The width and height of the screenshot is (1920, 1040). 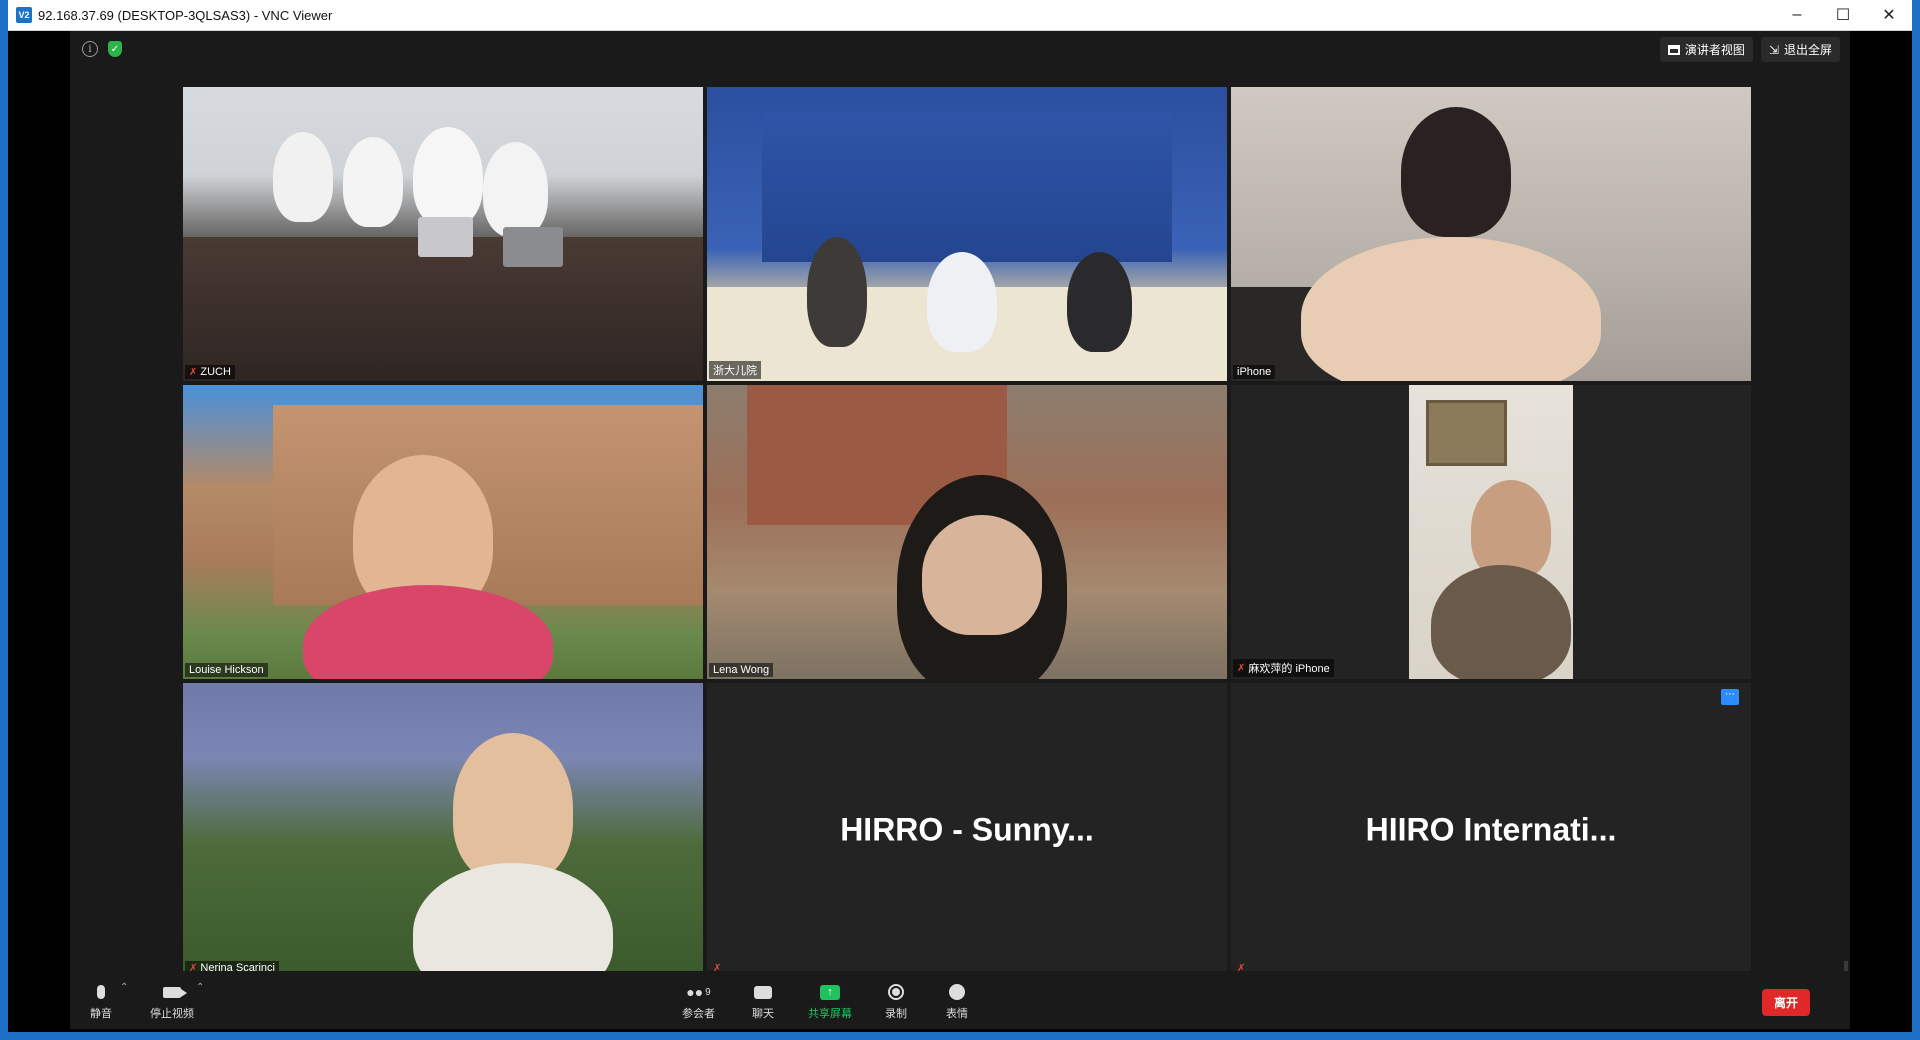 I want to click on reactions-button: 表情, so click(x=957, y=1001).